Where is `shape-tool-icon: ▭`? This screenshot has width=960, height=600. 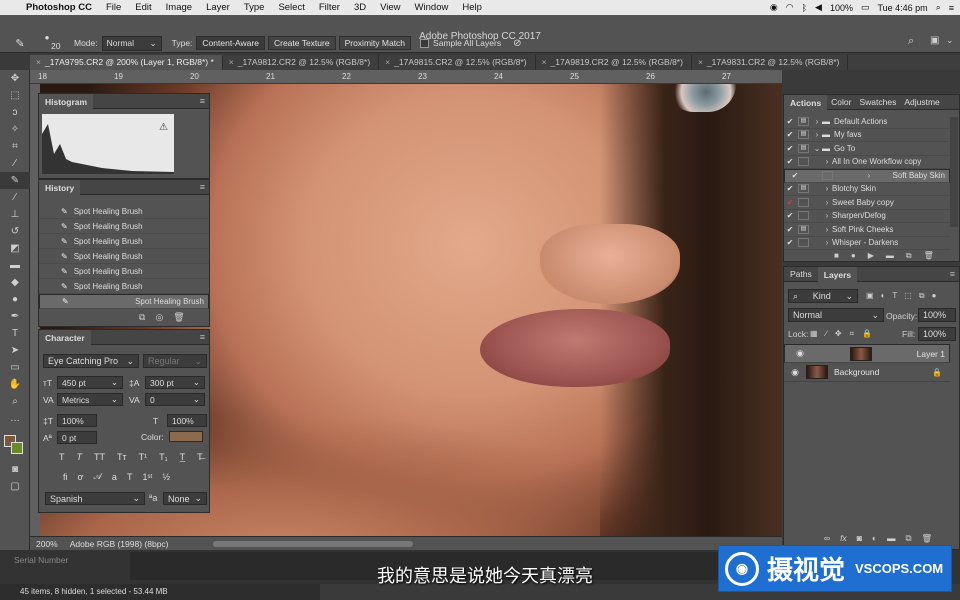 shape-tool-icon: ▭ is located at coordinates (15, 367).